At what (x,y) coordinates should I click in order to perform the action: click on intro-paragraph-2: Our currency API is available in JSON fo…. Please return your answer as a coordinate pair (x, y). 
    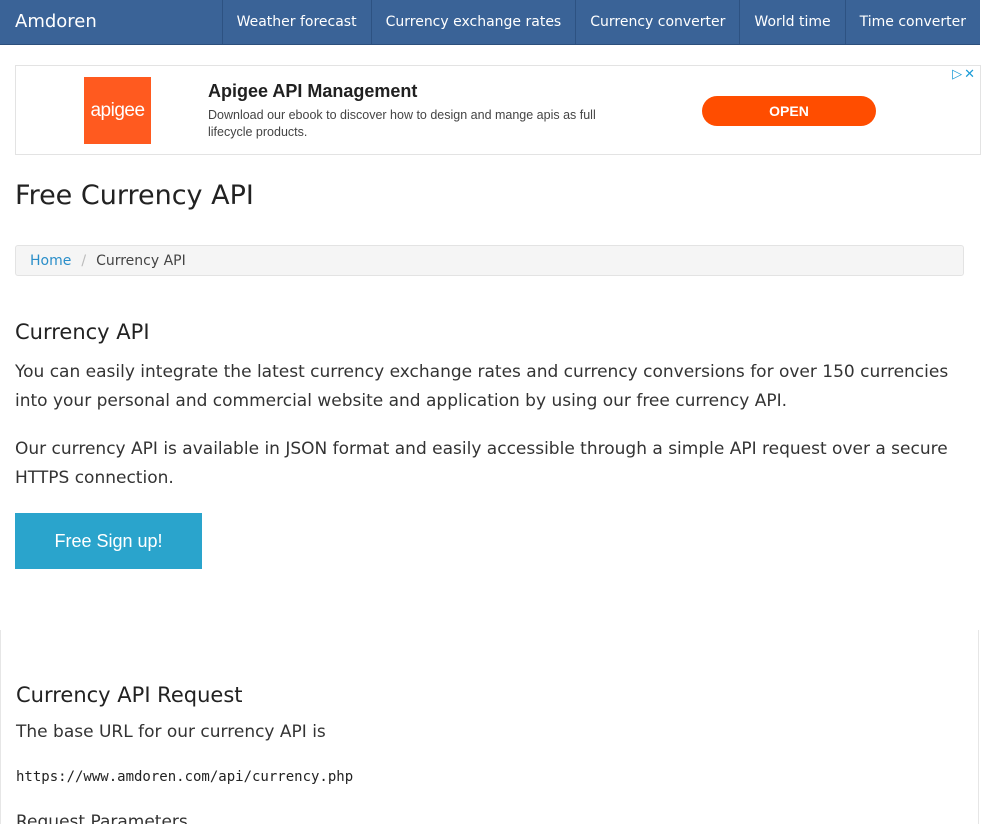
    Looking at the image, I should click on (481, 463).